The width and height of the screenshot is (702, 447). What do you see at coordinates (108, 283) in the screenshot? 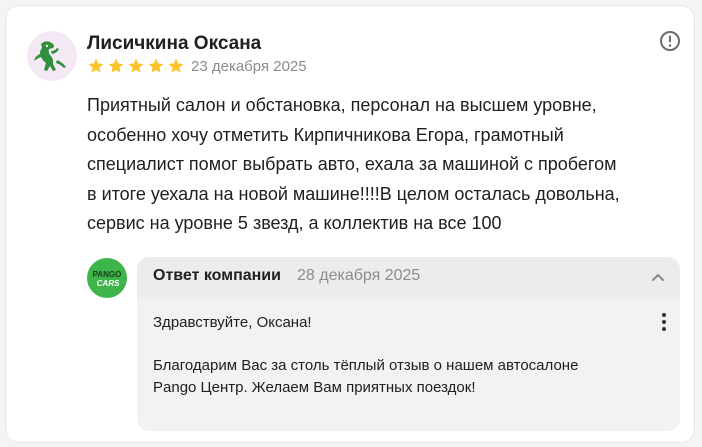
I see `logo-text-bottom: CARS` at bounding box center [108, 283].